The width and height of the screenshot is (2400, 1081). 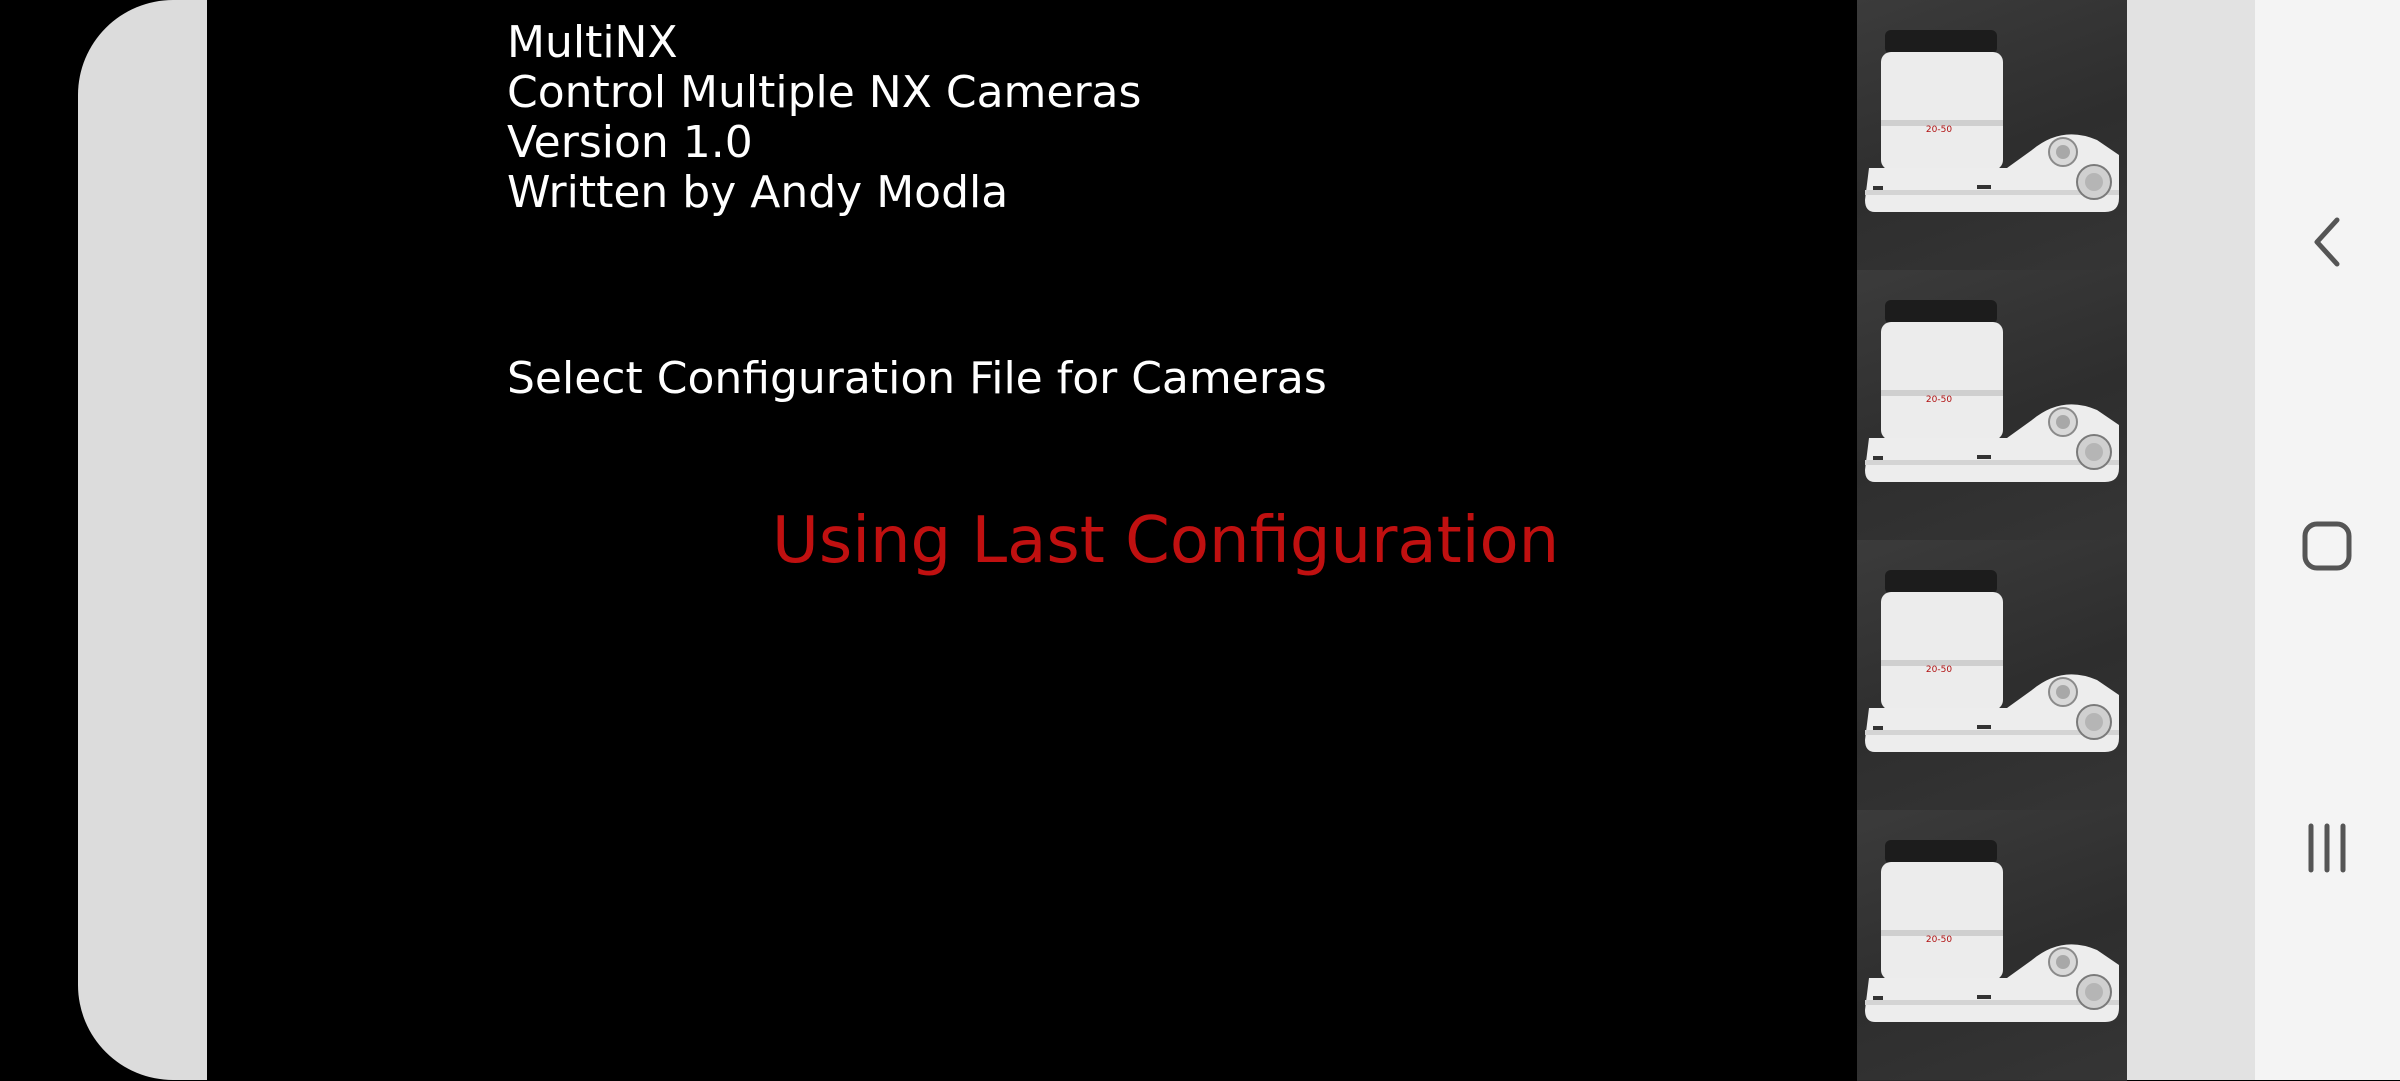 I want to click on rounded-square-icon, so click(x=2327, y=546).